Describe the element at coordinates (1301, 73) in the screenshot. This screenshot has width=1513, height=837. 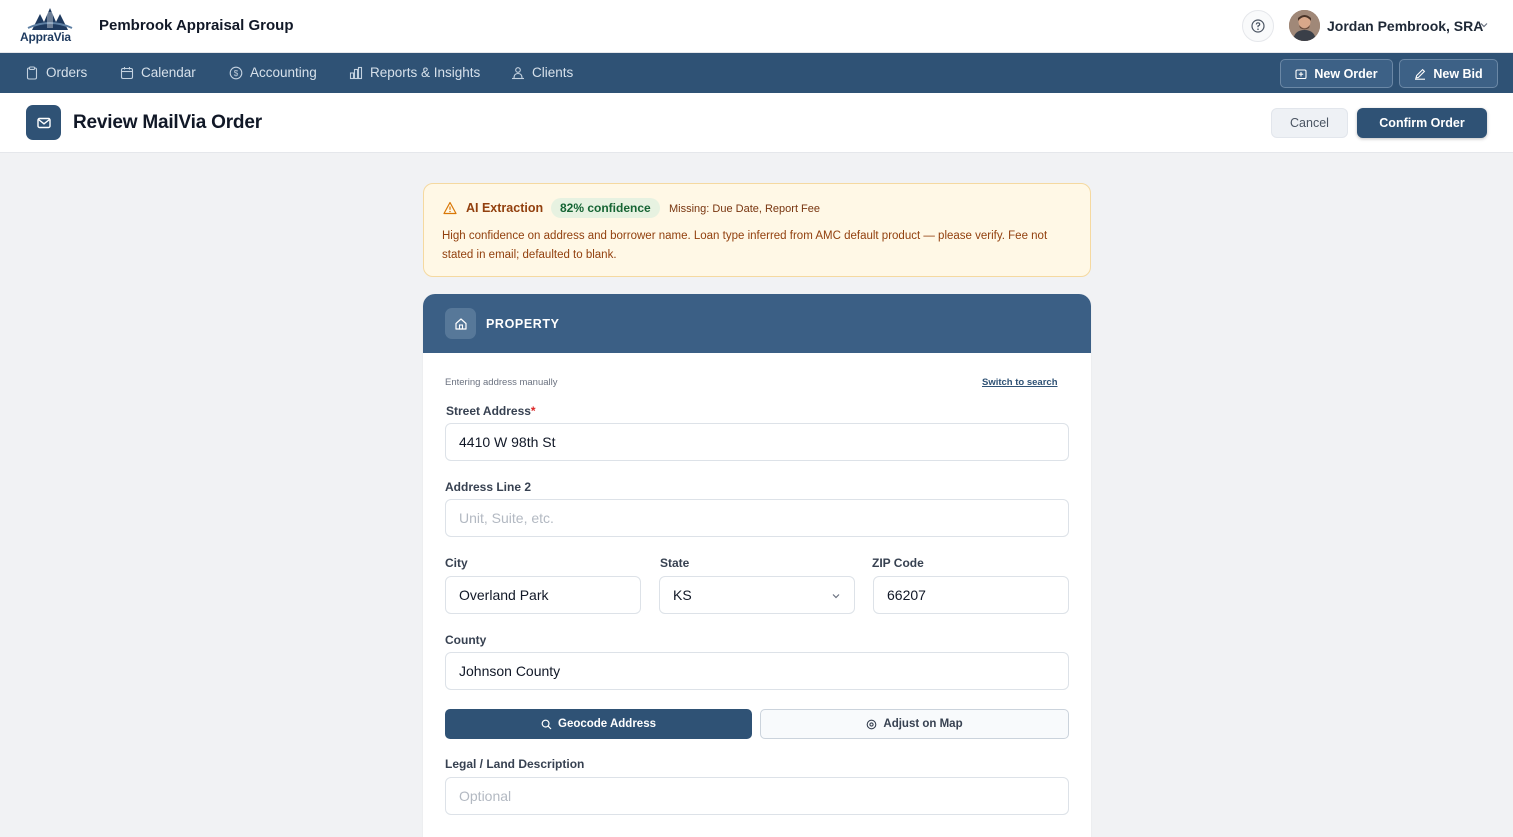
I see `new-order-icon` at that location.